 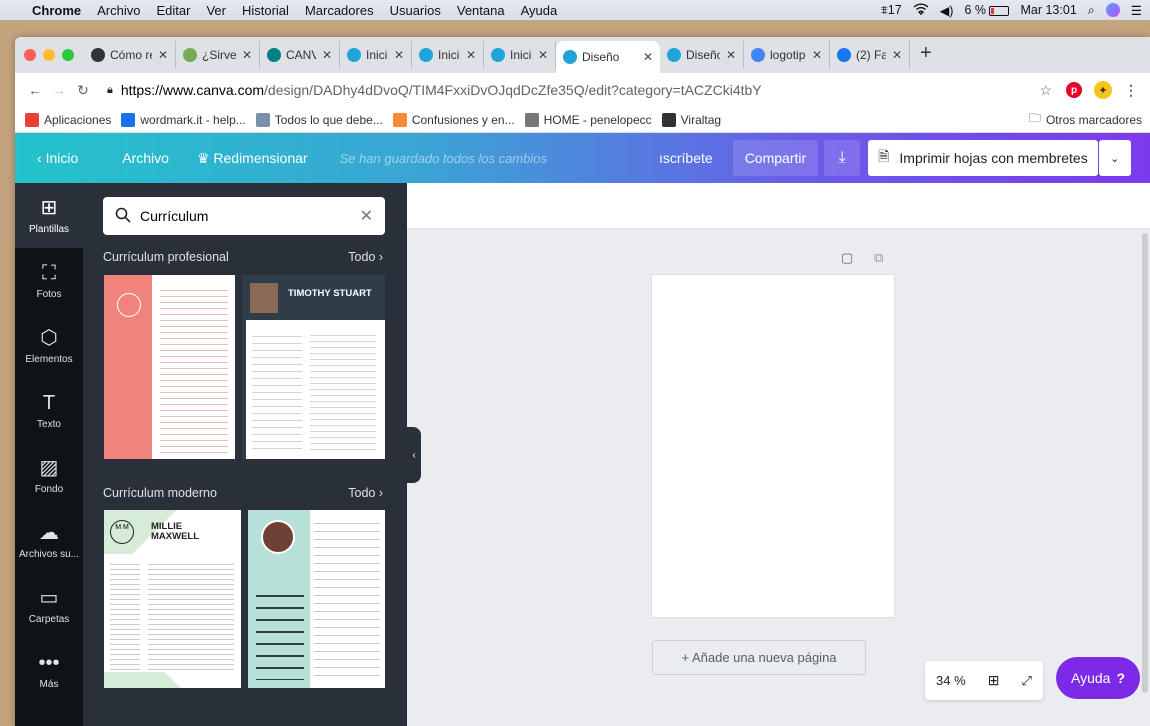 I want to click on subscribe-button: ıscríbete, so click(x=686, y=158).